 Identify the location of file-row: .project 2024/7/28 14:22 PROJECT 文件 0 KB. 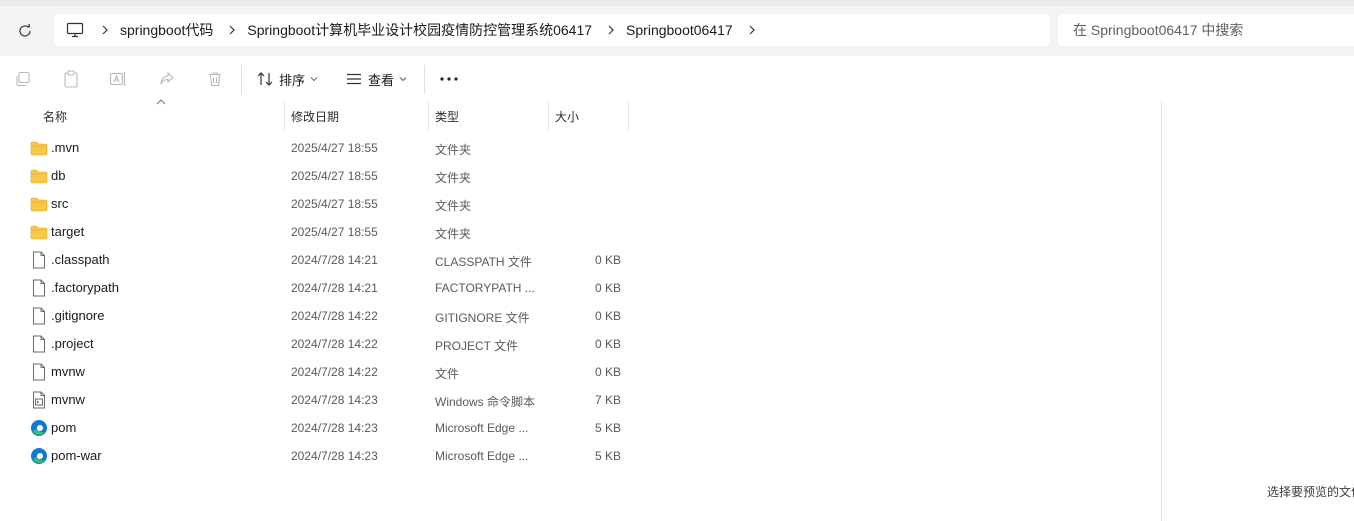
(580, 344).